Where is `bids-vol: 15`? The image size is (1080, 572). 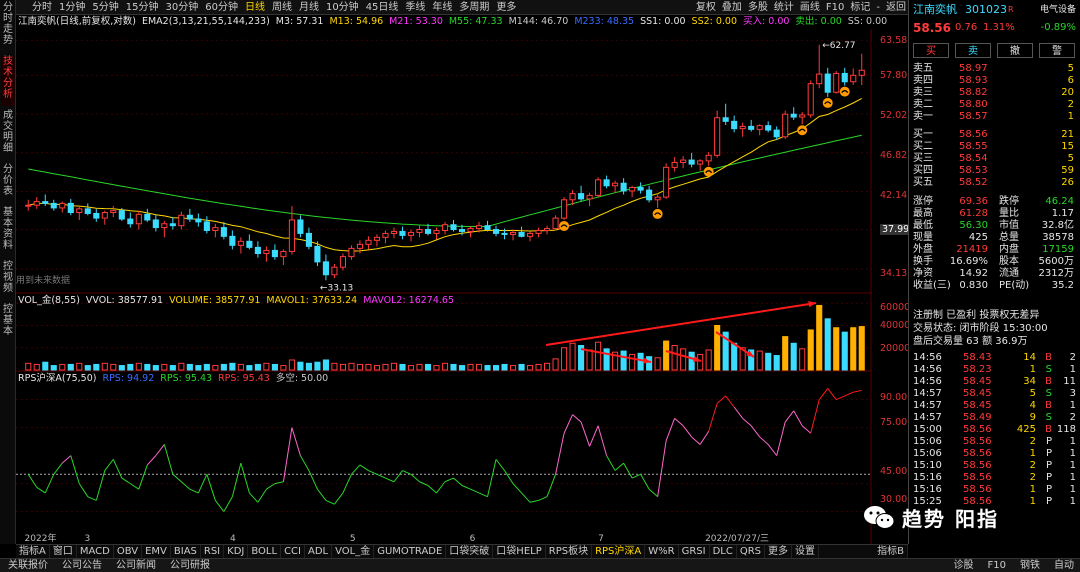 bids-vol: 15 is located at coordinates (1067, 146).